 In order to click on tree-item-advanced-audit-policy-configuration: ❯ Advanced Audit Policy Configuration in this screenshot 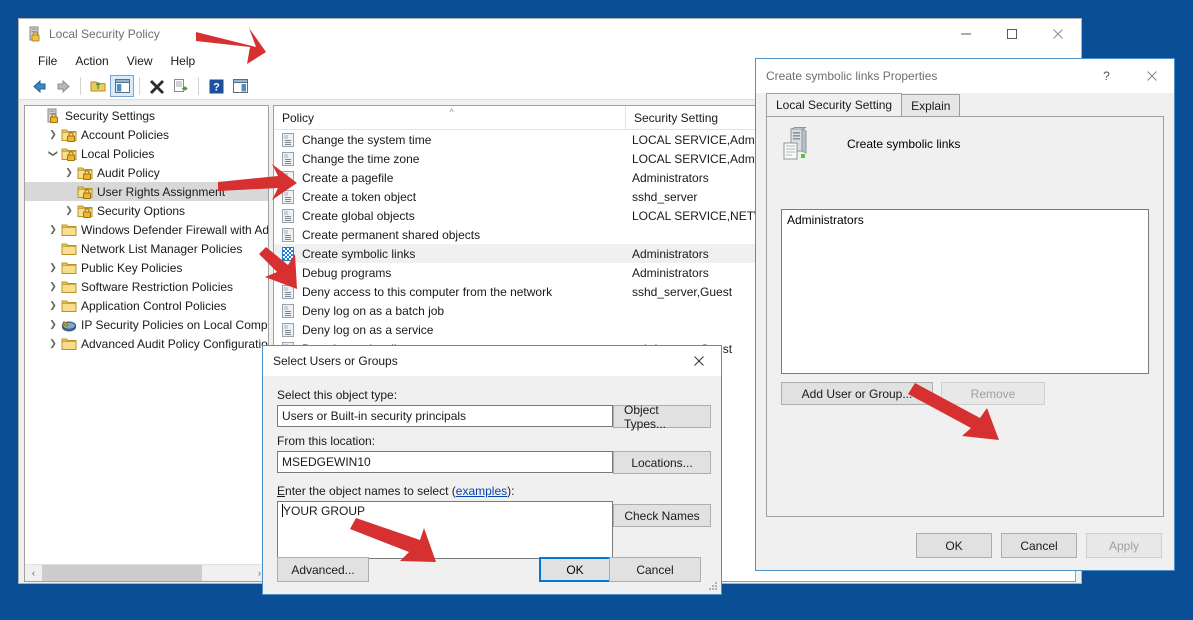, I will do `click(146, 343)`.